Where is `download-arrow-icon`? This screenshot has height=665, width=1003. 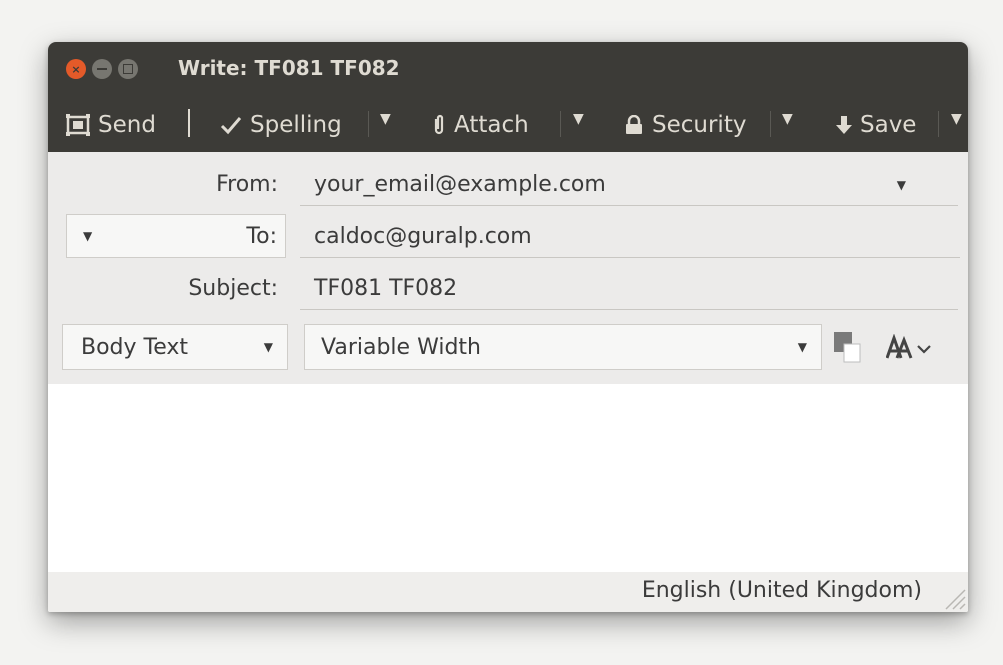 download-arrow-icon is located at coordinates (844, 124).